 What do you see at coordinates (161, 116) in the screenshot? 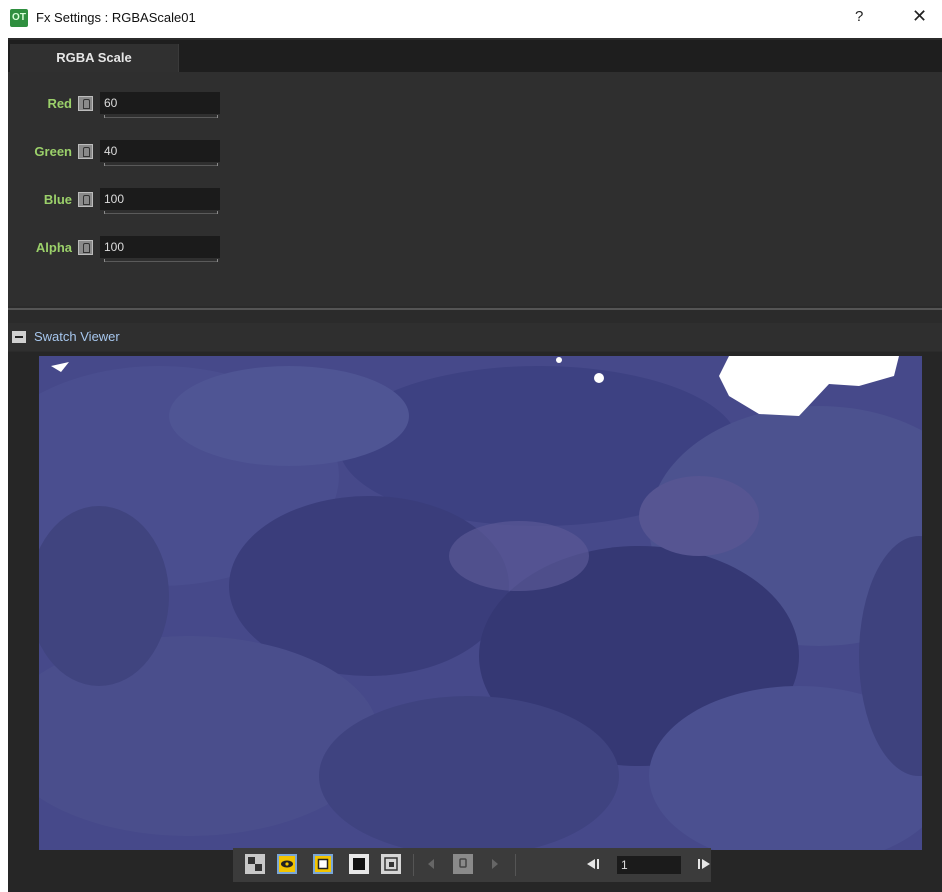
I see `red-slider` at bounding box center [161, 116].